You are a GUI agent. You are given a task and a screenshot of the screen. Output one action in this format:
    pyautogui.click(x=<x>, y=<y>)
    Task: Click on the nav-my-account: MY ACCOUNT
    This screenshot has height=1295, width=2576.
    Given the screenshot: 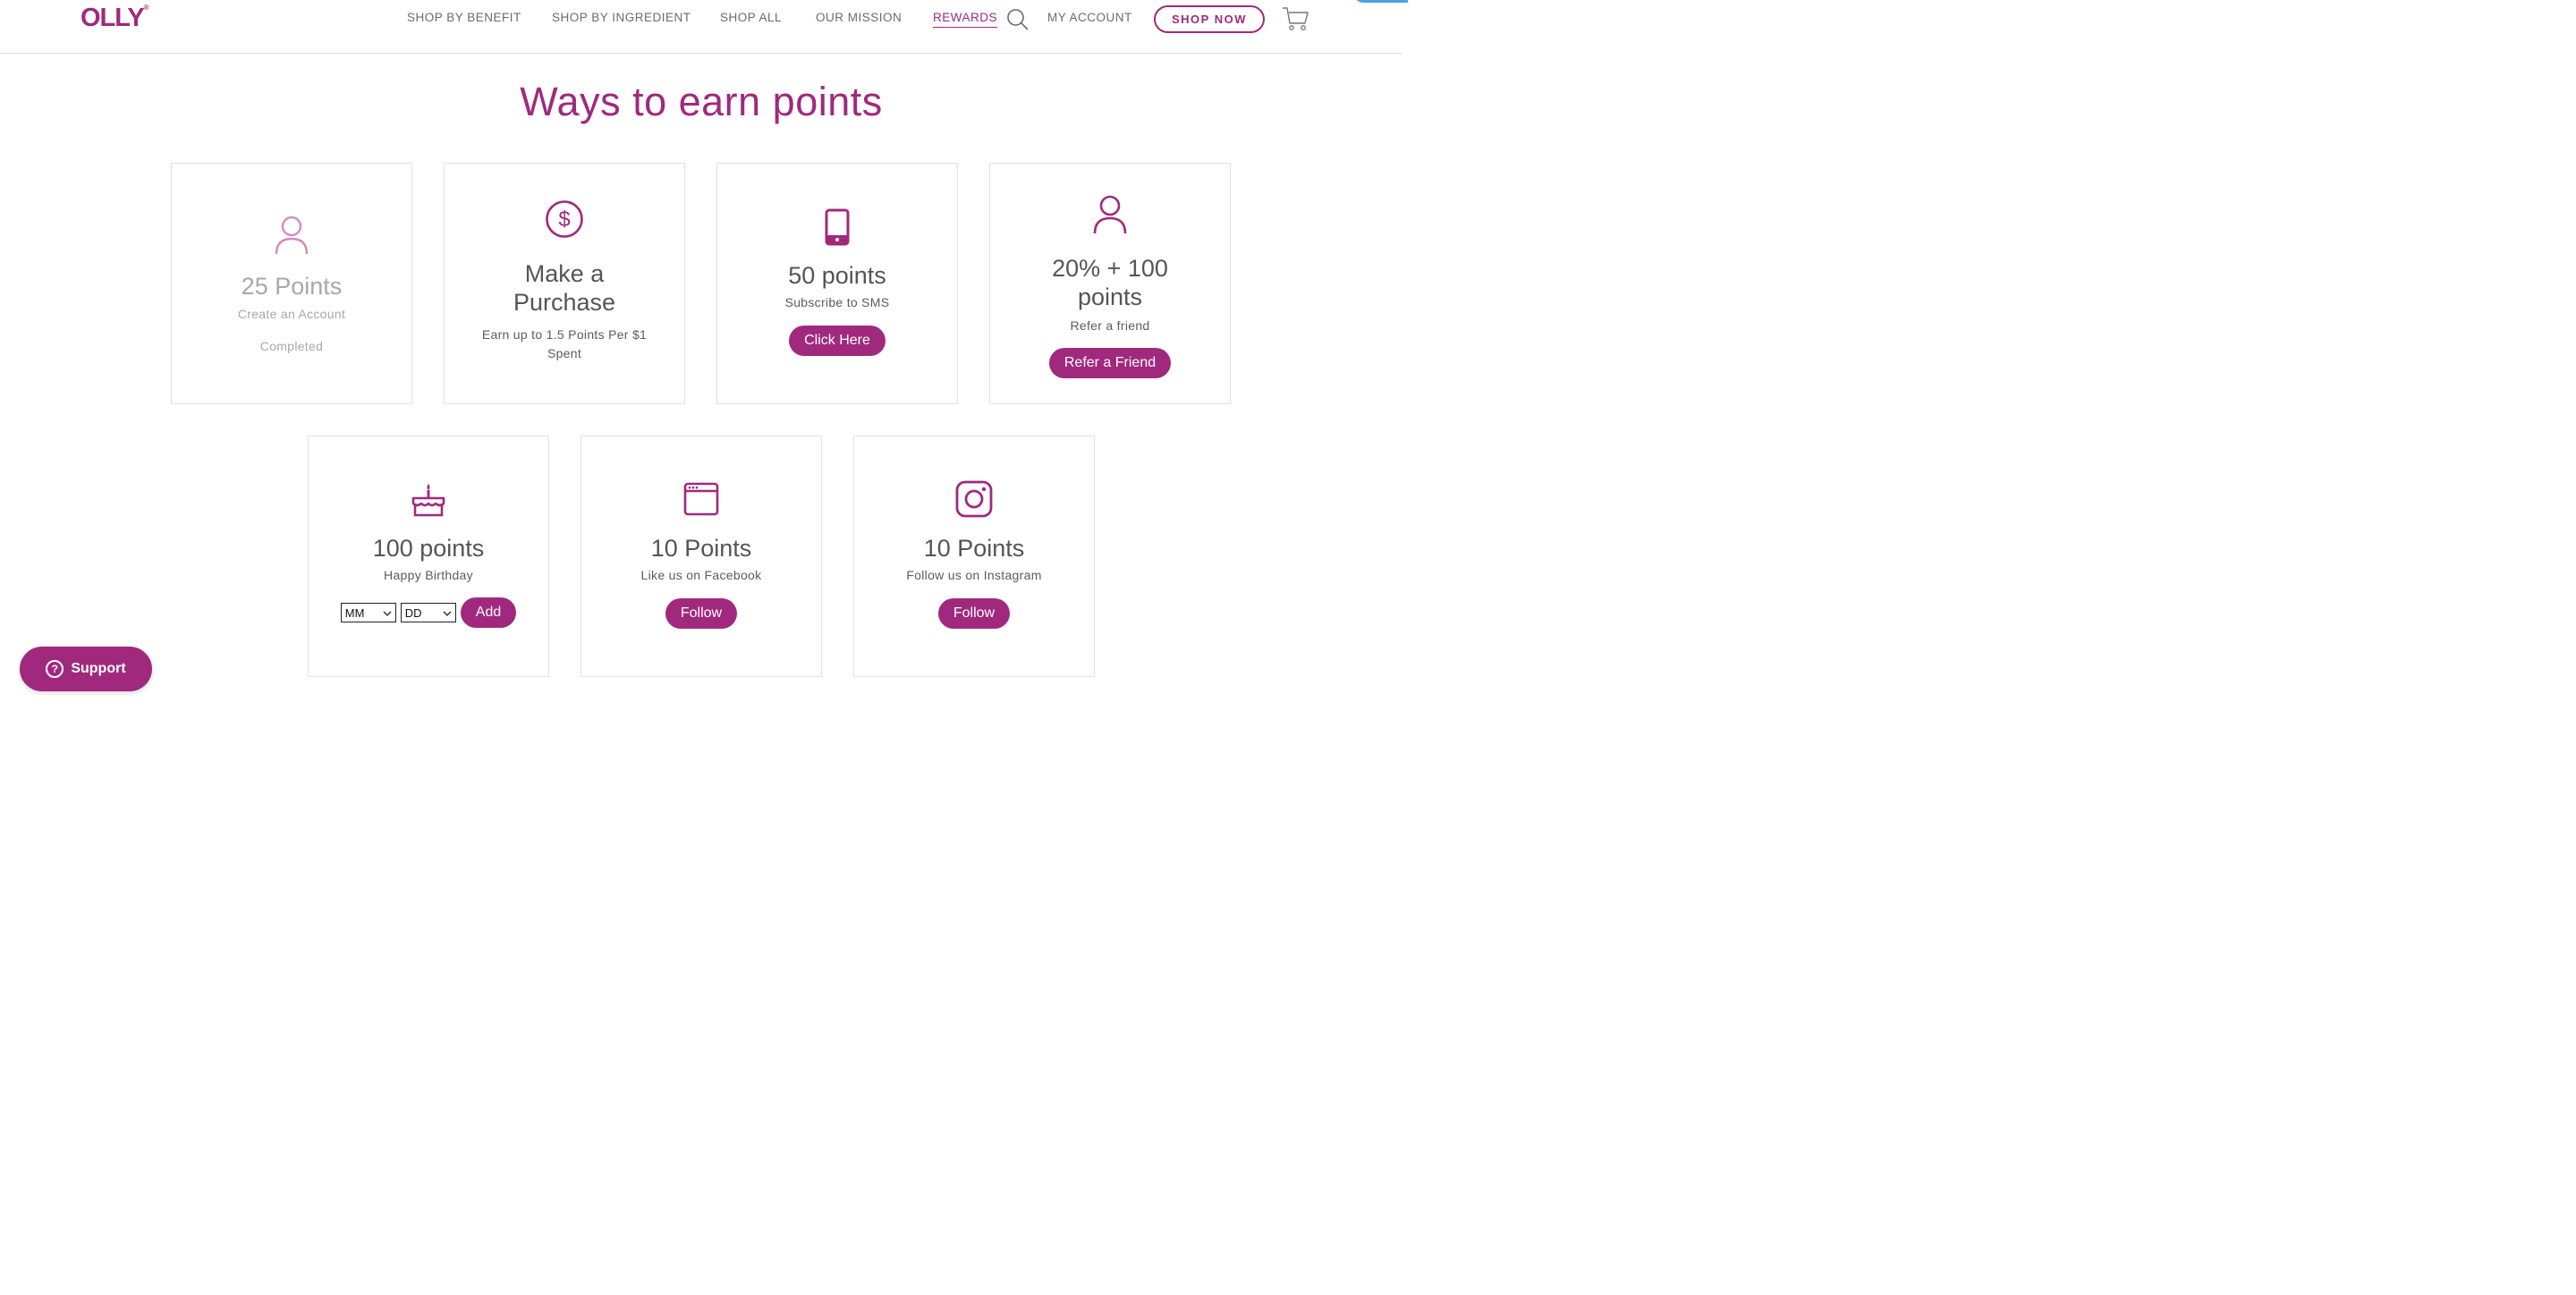 What is the action you would take?
    pyautogui.click(x=1089, y=17)
    